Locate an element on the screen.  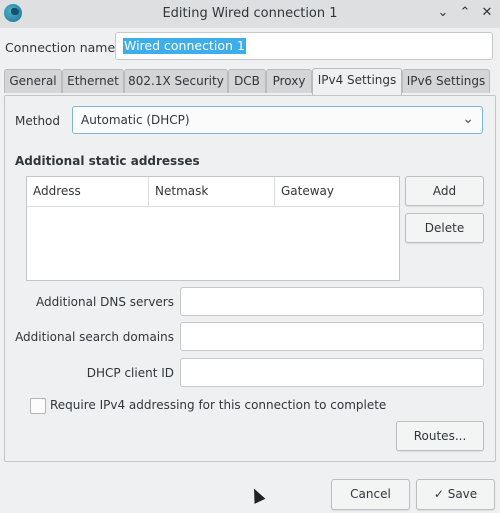
column-header-gateway: Gateway is located at coordinates (337, 191).